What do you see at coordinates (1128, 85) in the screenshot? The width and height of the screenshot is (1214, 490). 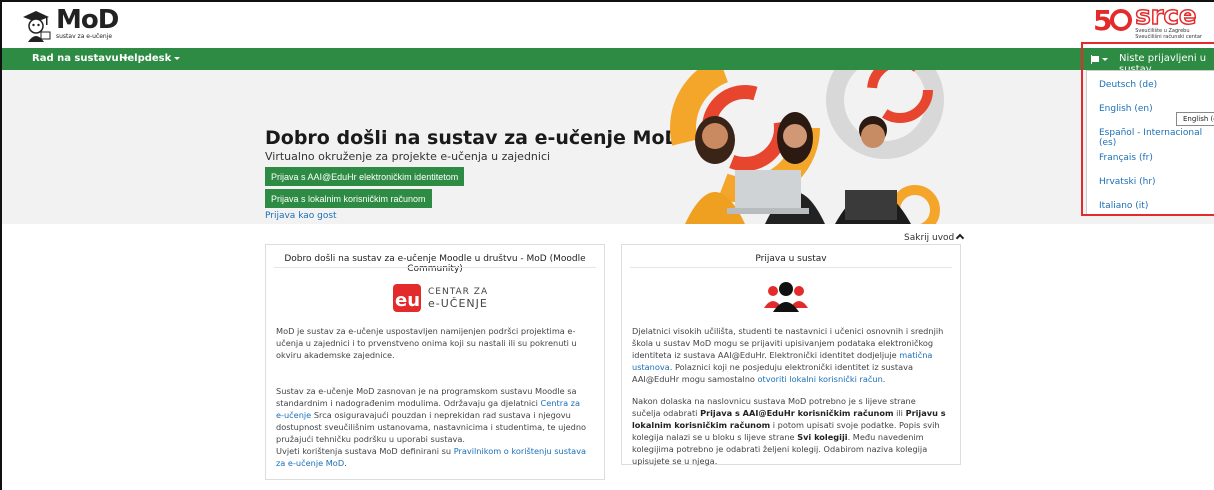 I see `lang-item-de: Deutsch (de)` at bounding box center [1128, 85].